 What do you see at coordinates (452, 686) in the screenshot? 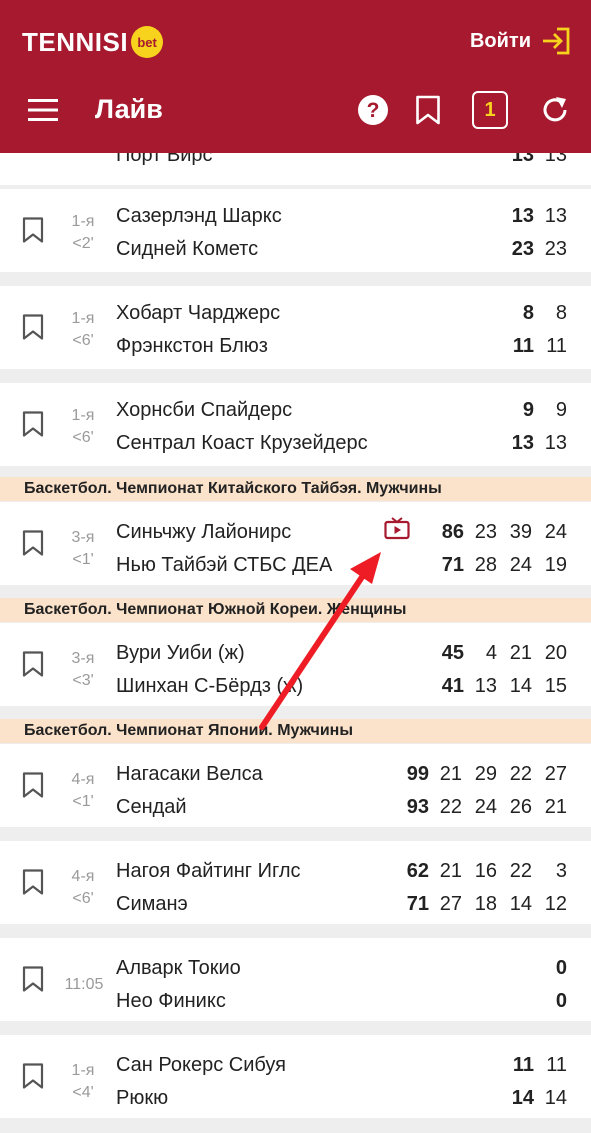
I see `score-total-team-2: 41` at bounding box center [452, 686].